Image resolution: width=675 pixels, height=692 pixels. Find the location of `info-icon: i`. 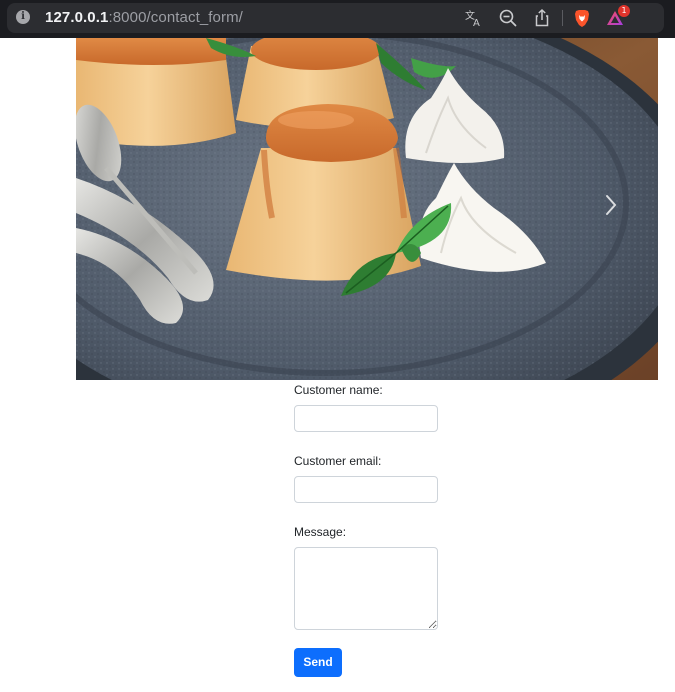

info-icon: i is located at coordinates (23, 17).